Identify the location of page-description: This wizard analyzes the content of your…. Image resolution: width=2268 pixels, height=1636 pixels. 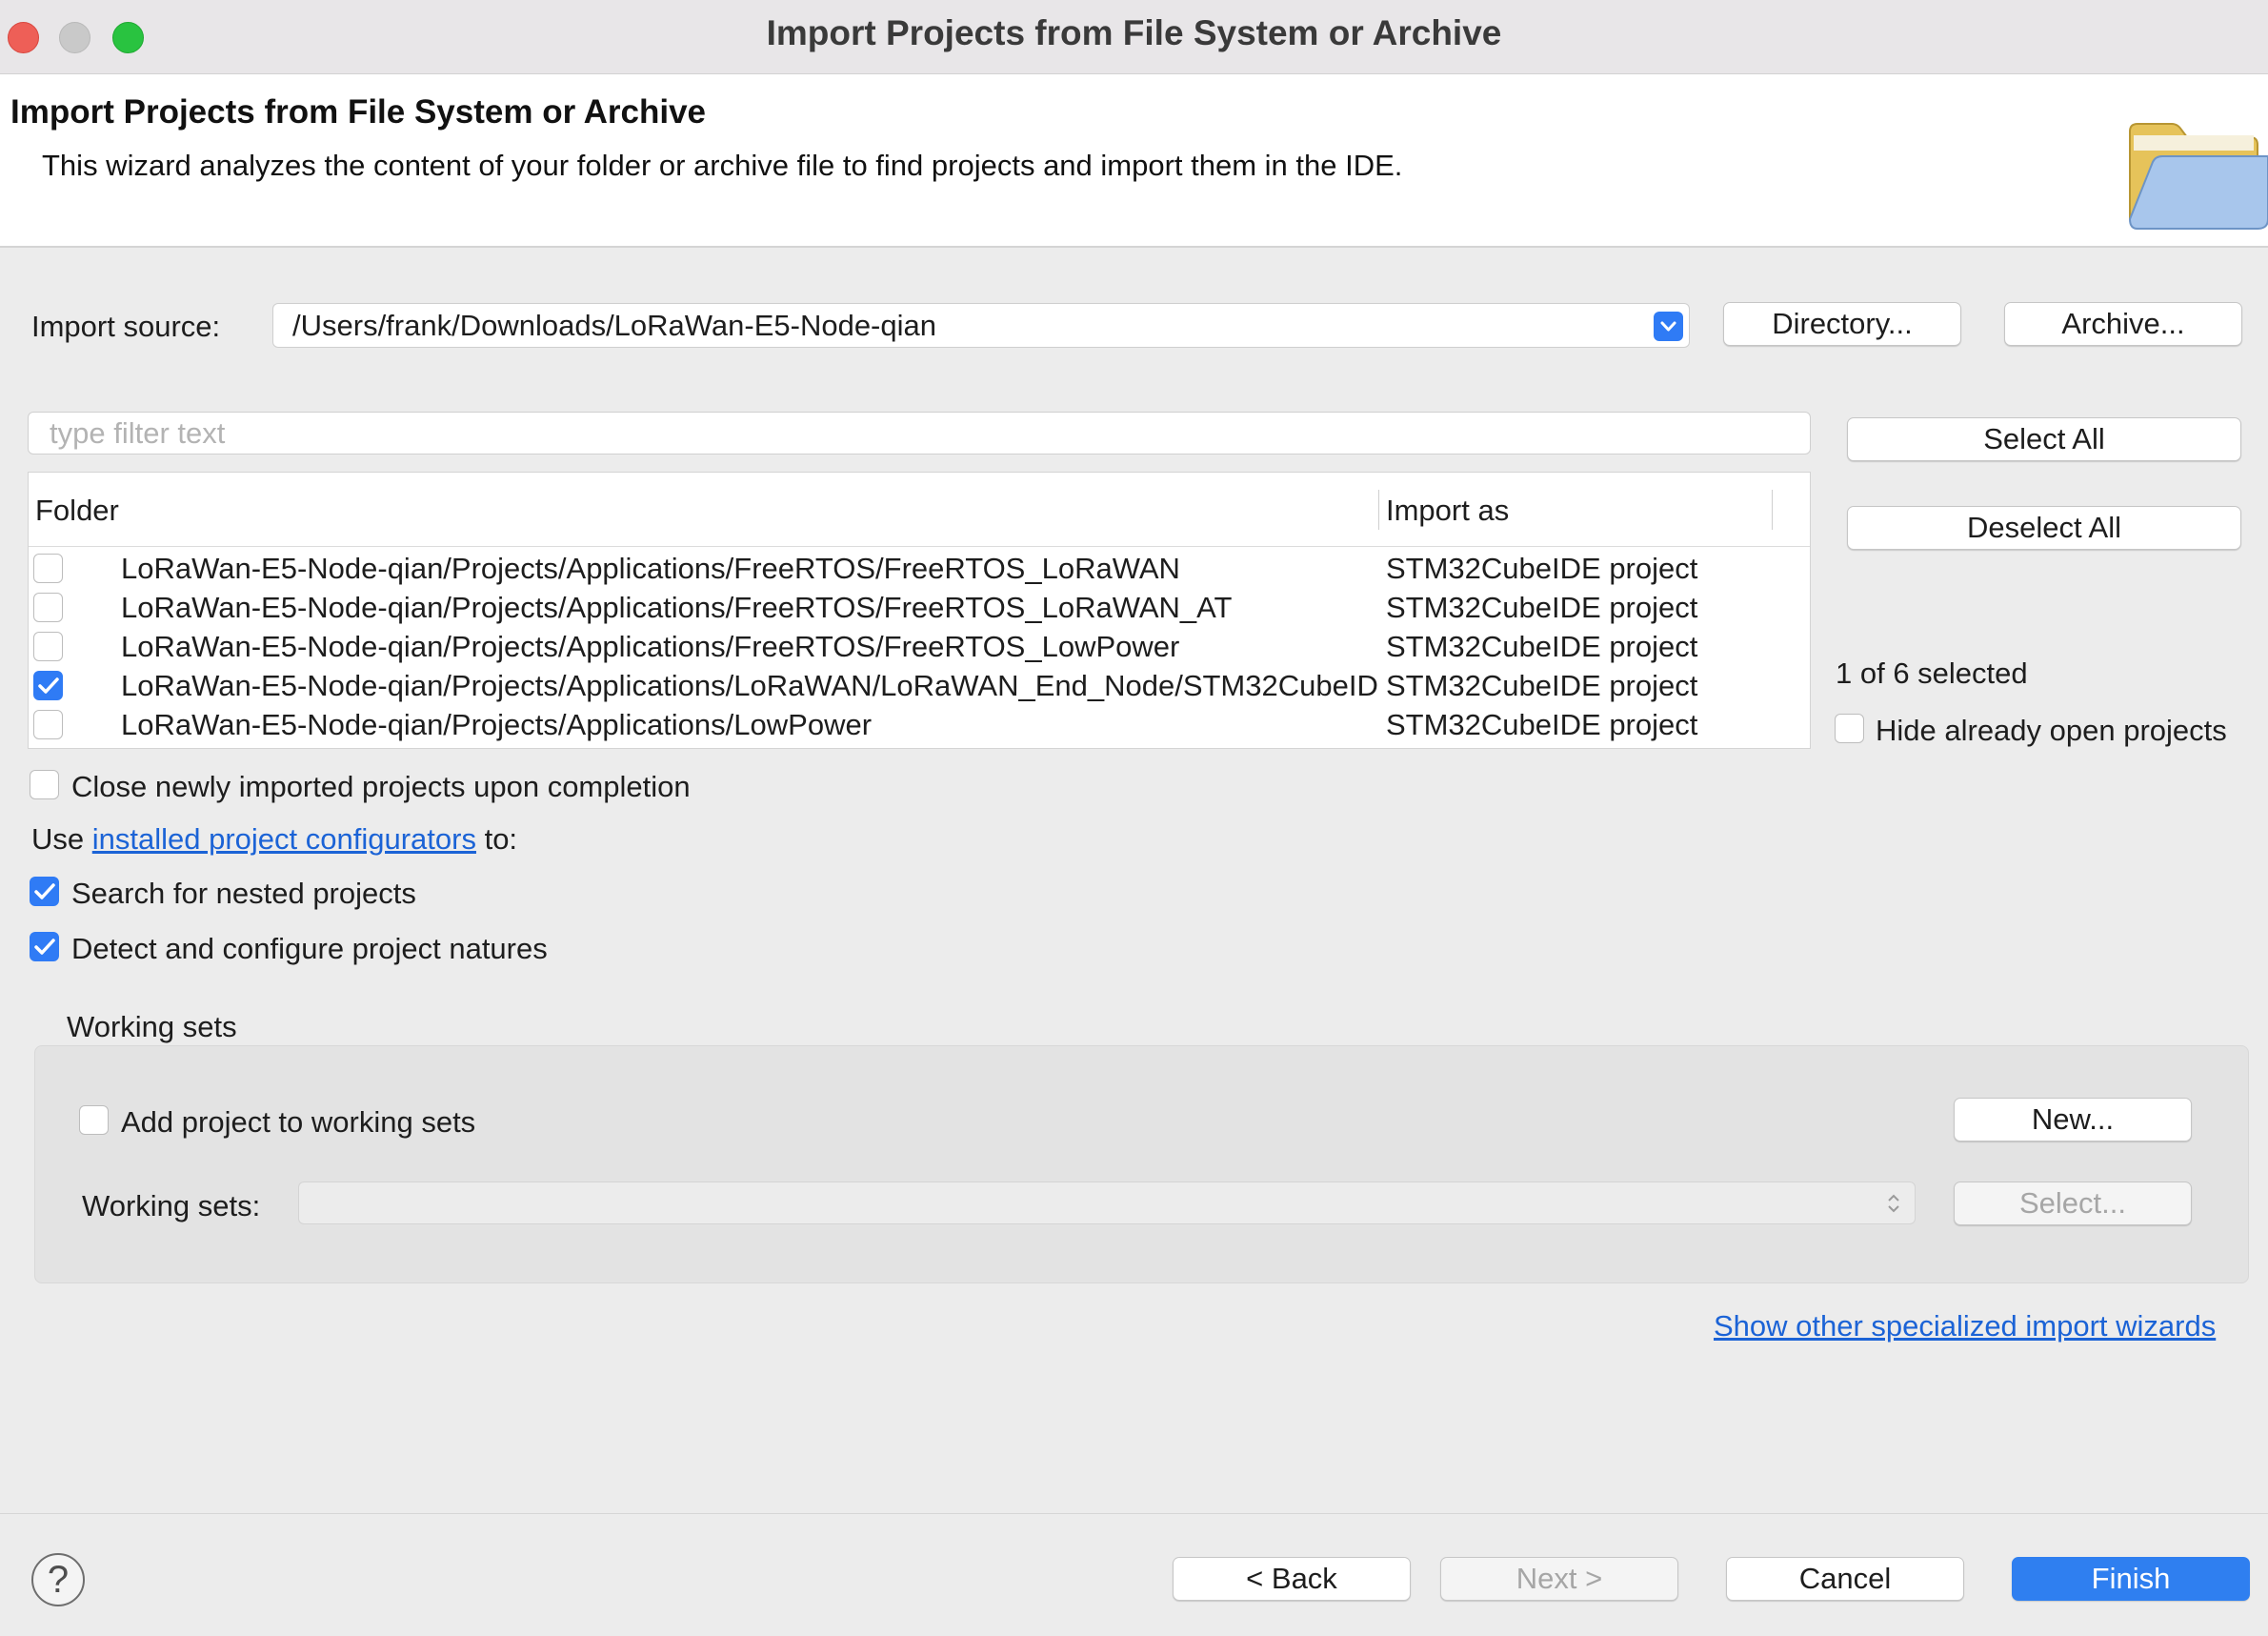
(723, 165).